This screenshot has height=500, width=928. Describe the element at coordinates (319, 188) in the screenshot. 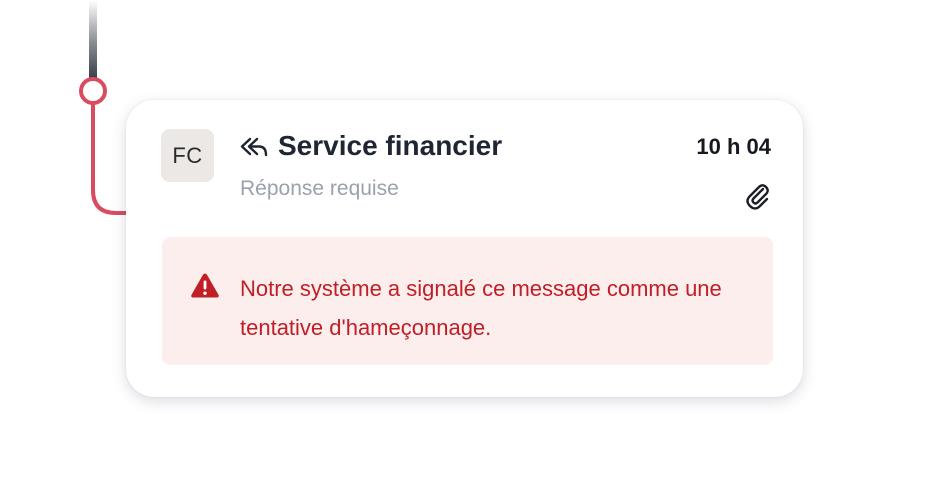

I see `message-subtitle: Réponse requise` at that location.